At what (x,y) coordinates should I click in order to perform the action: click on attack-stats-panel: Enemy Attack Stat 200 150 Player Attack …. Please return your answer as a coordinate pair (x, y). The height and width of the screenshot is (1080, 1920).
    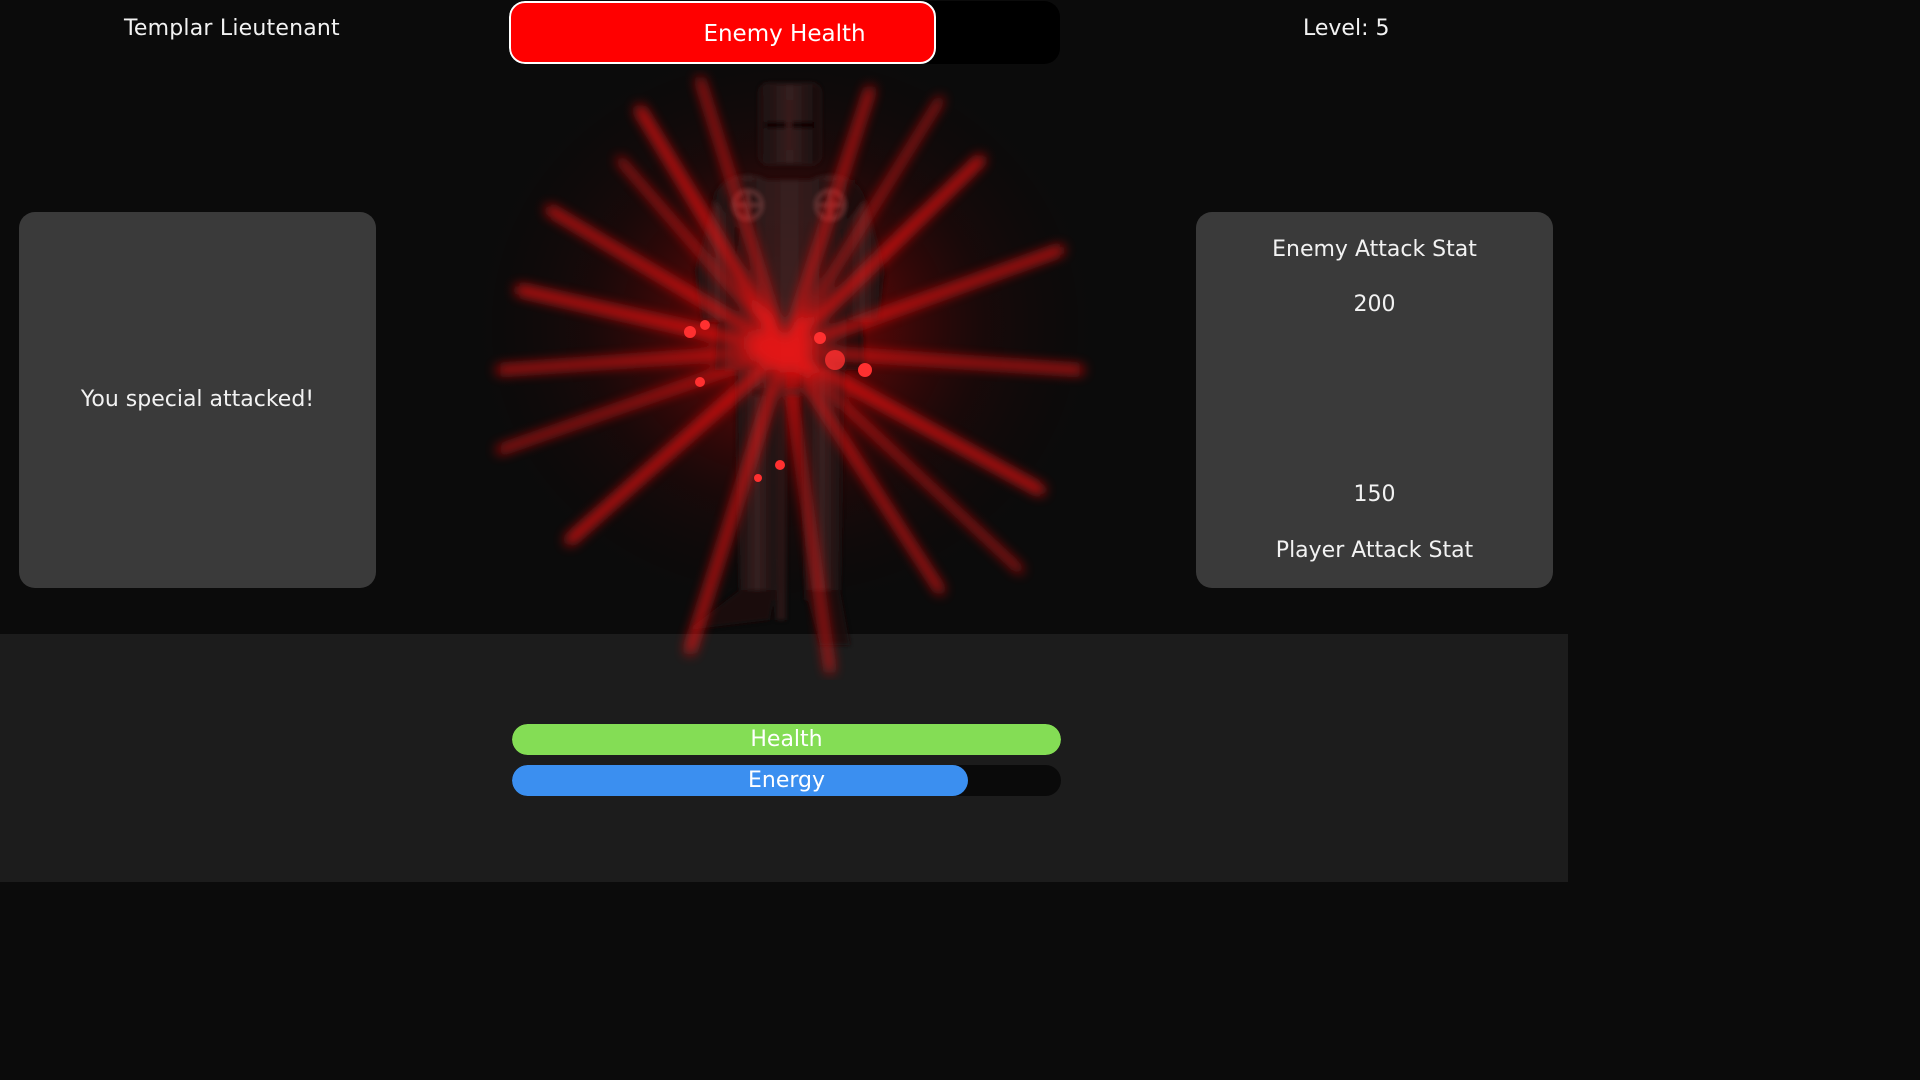
    Looking at the image, I should click on (1374, 400).